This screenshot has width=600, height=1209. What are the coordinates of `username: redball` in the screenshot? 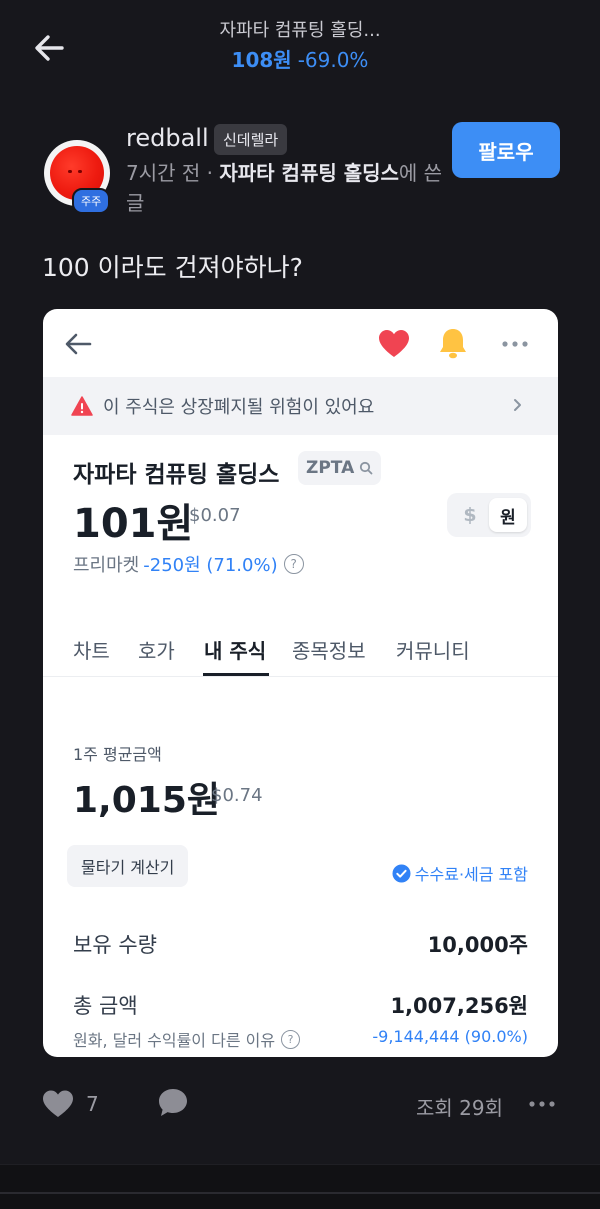 It's located at (167, 138).